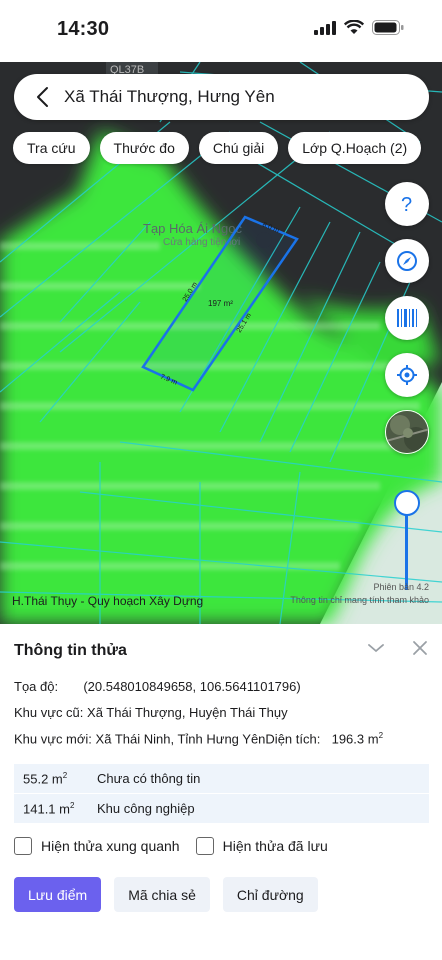 This screenshot has width=442, height=960. I want to click on chevron-left-icon, so click(42, 97).